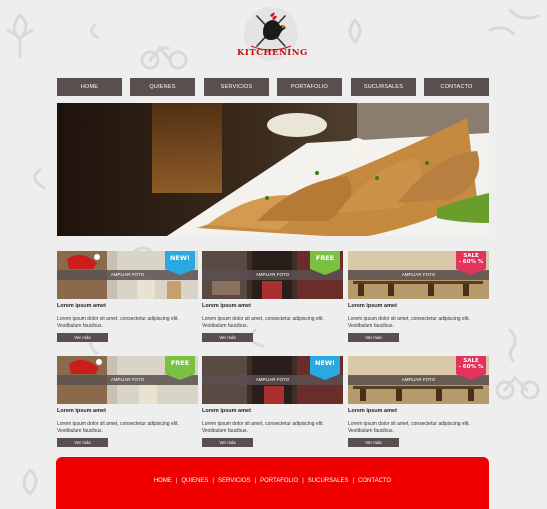 The image size is (547, 509). I want to click on nav-servicios: SERVICIOS, so click(236, 87).